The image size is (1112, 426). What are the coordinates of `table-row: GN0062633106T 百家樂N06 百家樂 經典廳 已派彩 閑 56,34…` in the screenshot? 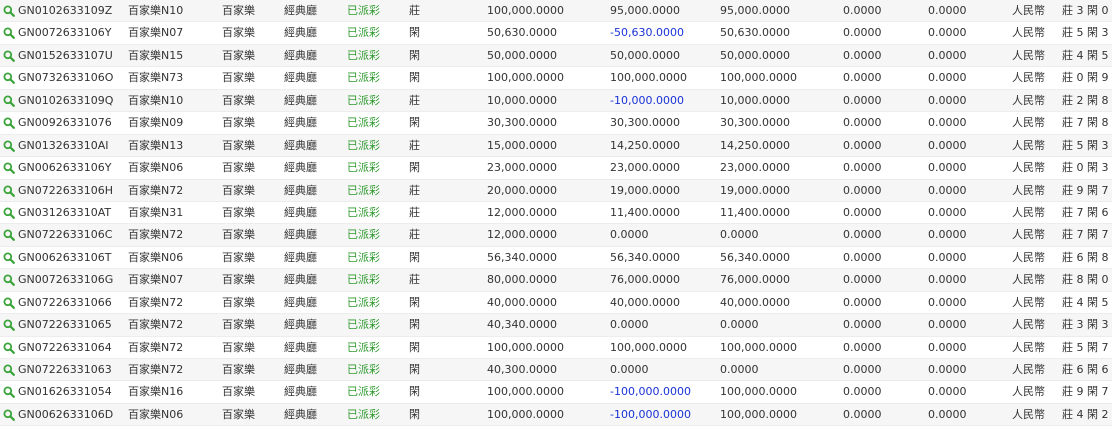 It's located at (556, 258).